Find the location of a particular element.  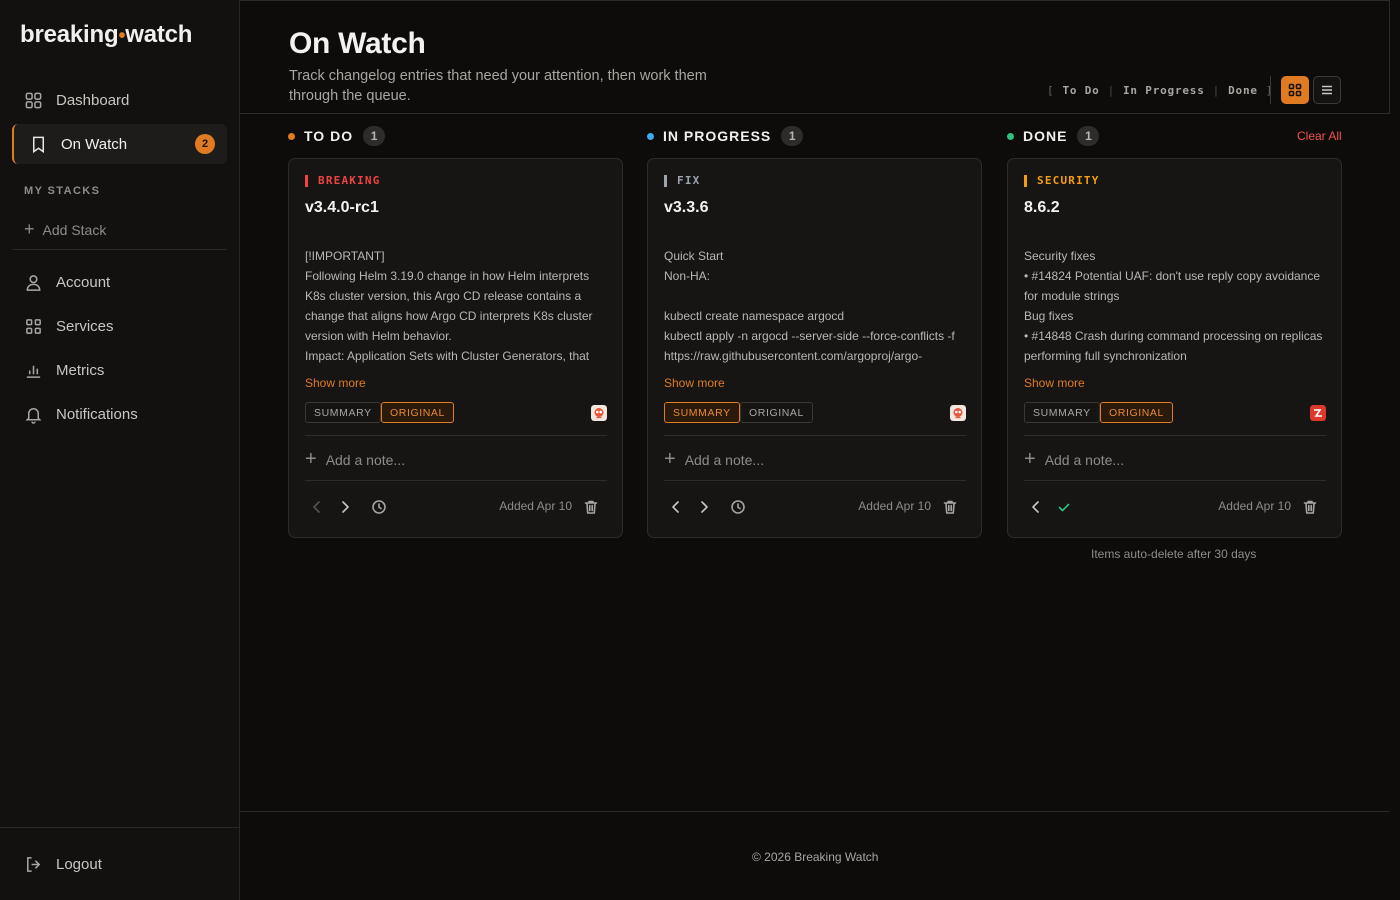

column-header-done: DONE 1 is located at coordinates (1053, 136).